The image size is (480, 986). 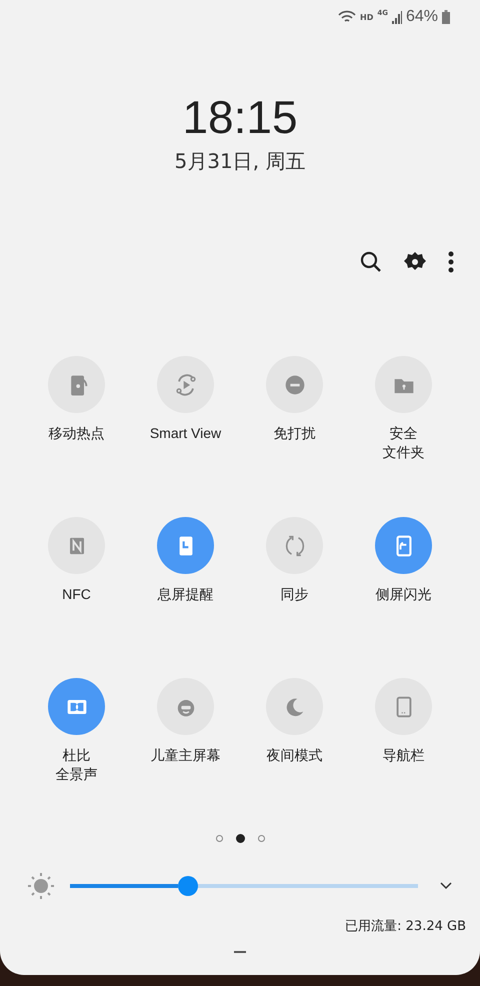 I want to click on toggle-label: NFC, so click(x=76, y=594).